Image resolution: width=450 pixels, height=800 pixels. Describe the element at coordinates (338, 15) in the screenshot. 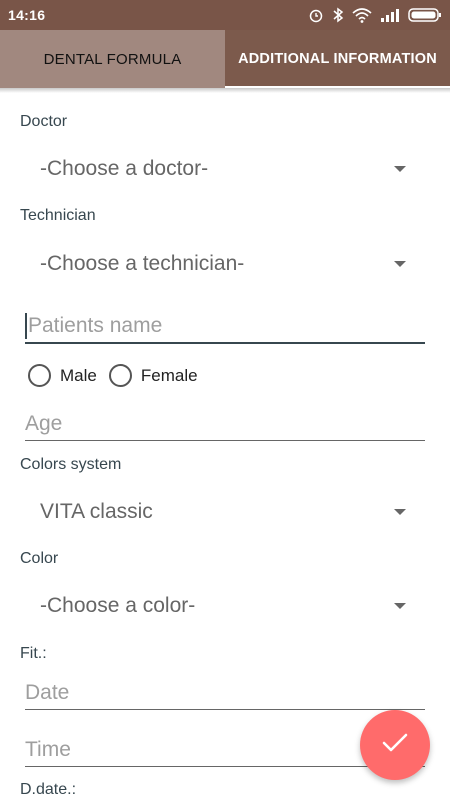

I see `bluetooth-icon` at that location.